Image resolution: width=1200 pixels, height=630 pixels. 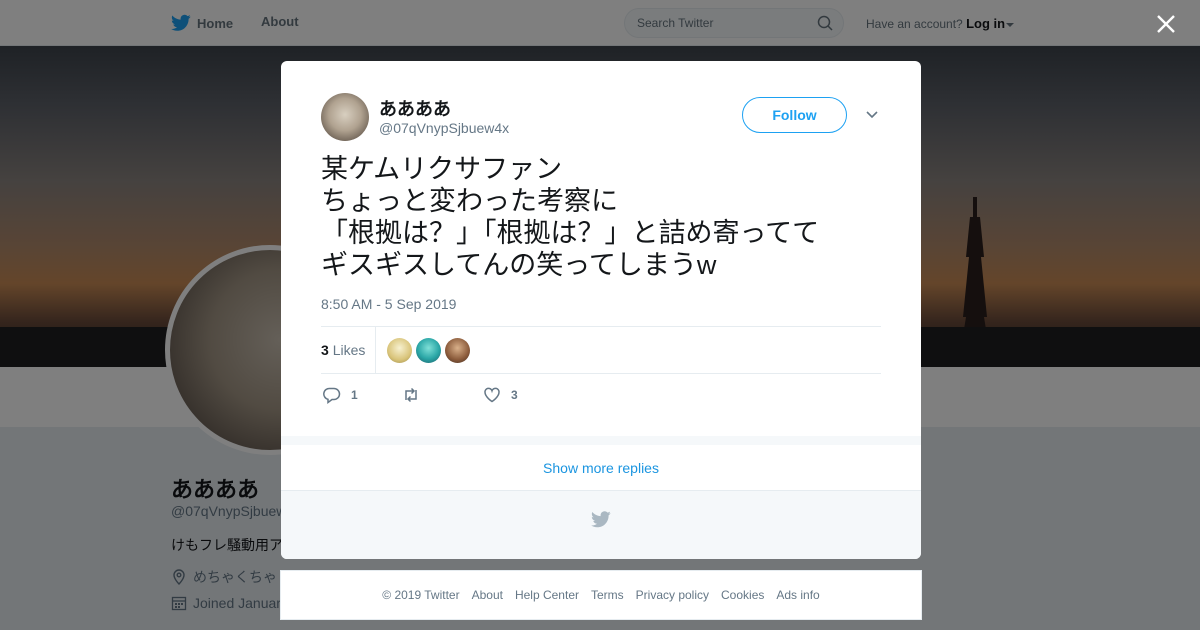 I want to click on modal-footer, so click(x=601, y=525).